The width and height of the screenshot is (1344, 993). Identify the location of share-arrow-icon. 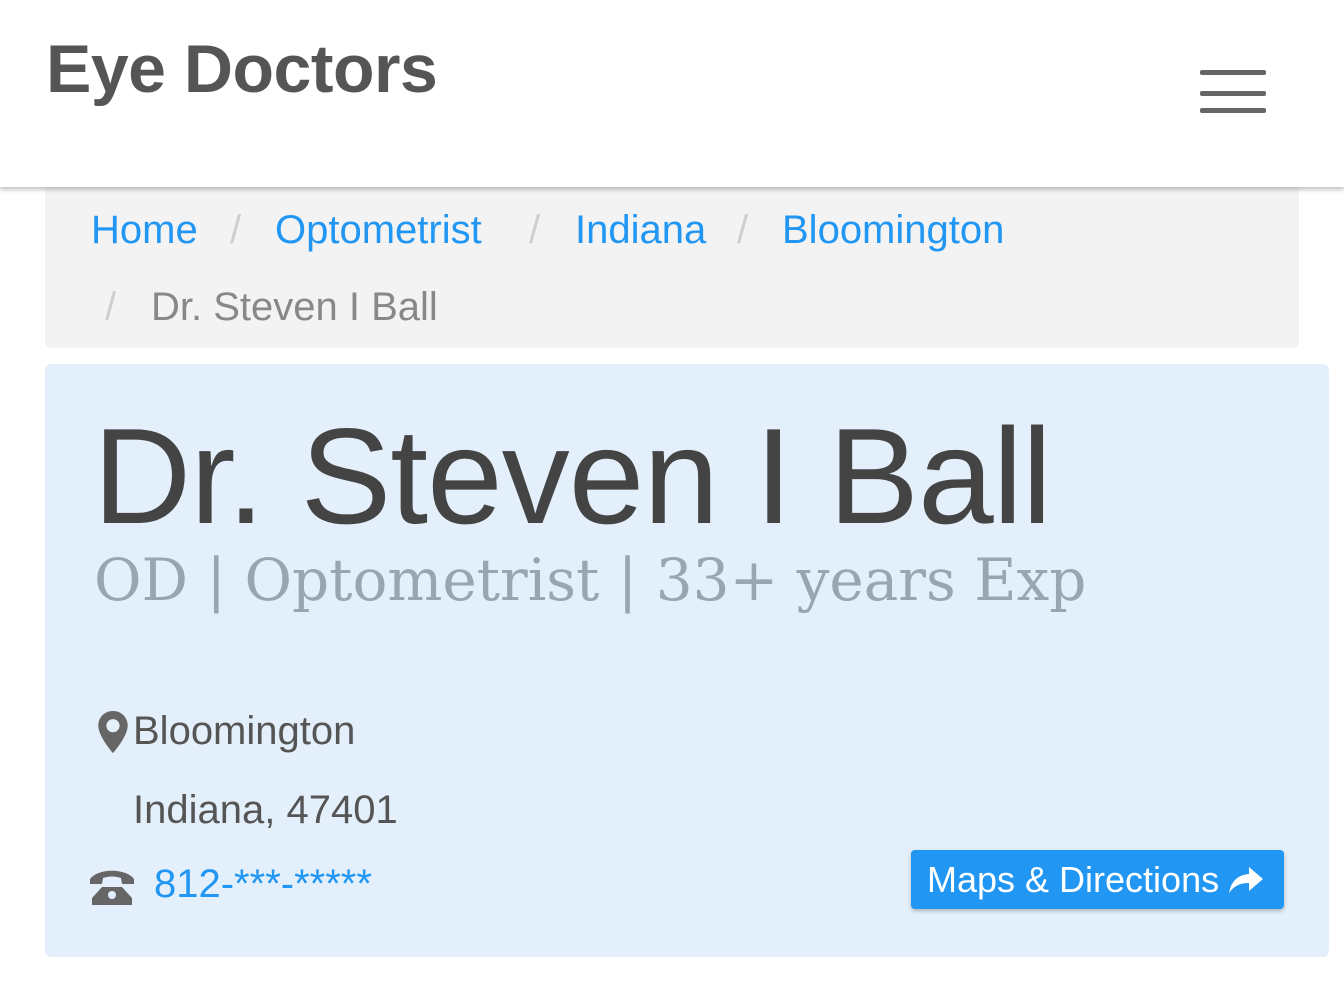
(1246, 879).